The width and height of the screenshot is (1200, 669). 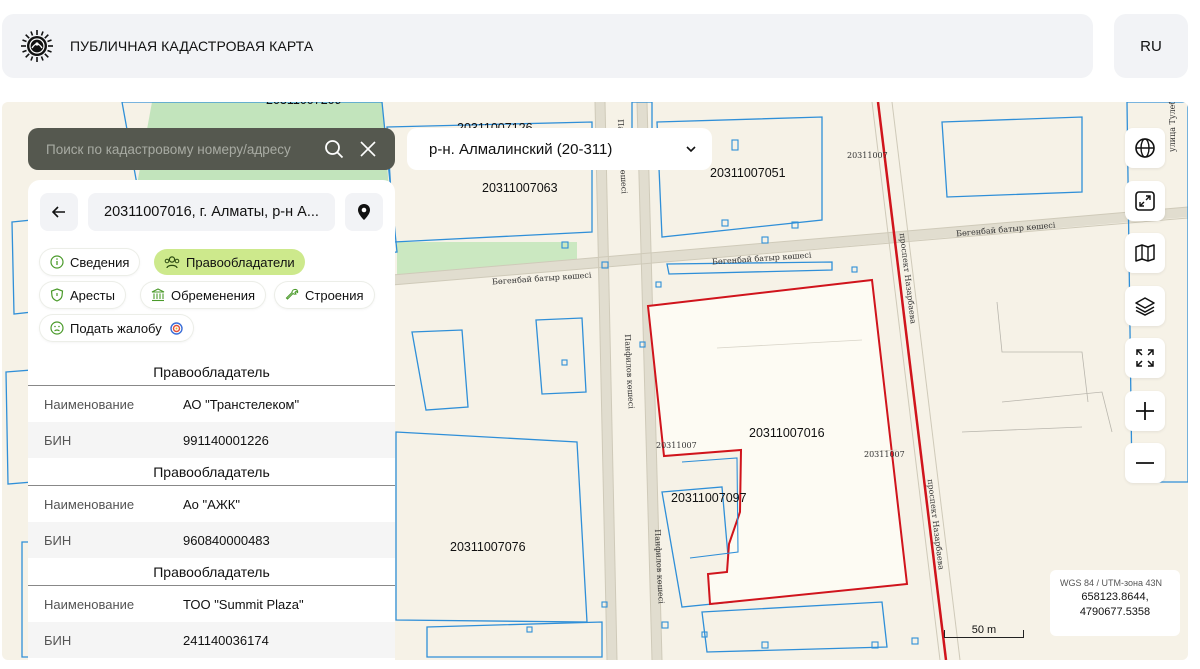 I want to click on map-pin-icon, so click(x=364, y=212).